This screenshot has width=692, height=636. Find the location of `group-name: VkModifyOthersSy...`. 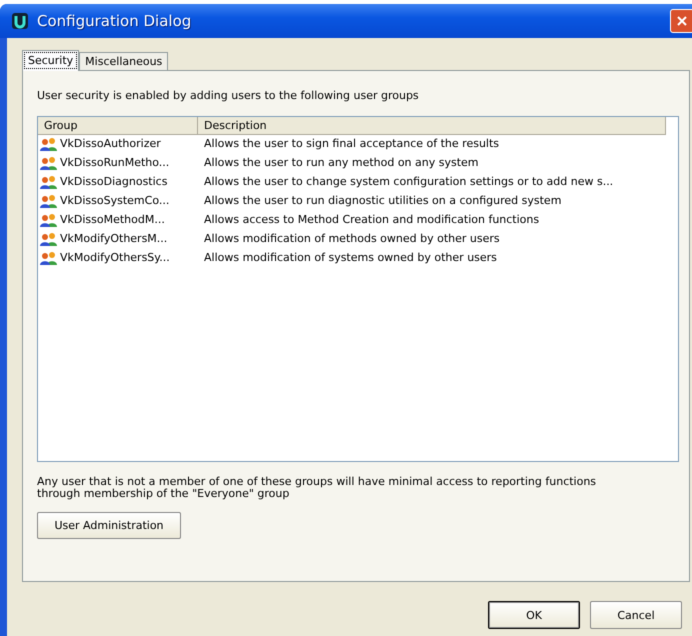

group-name: VkModifyOthersSy... is located at coordinates (115, 257).